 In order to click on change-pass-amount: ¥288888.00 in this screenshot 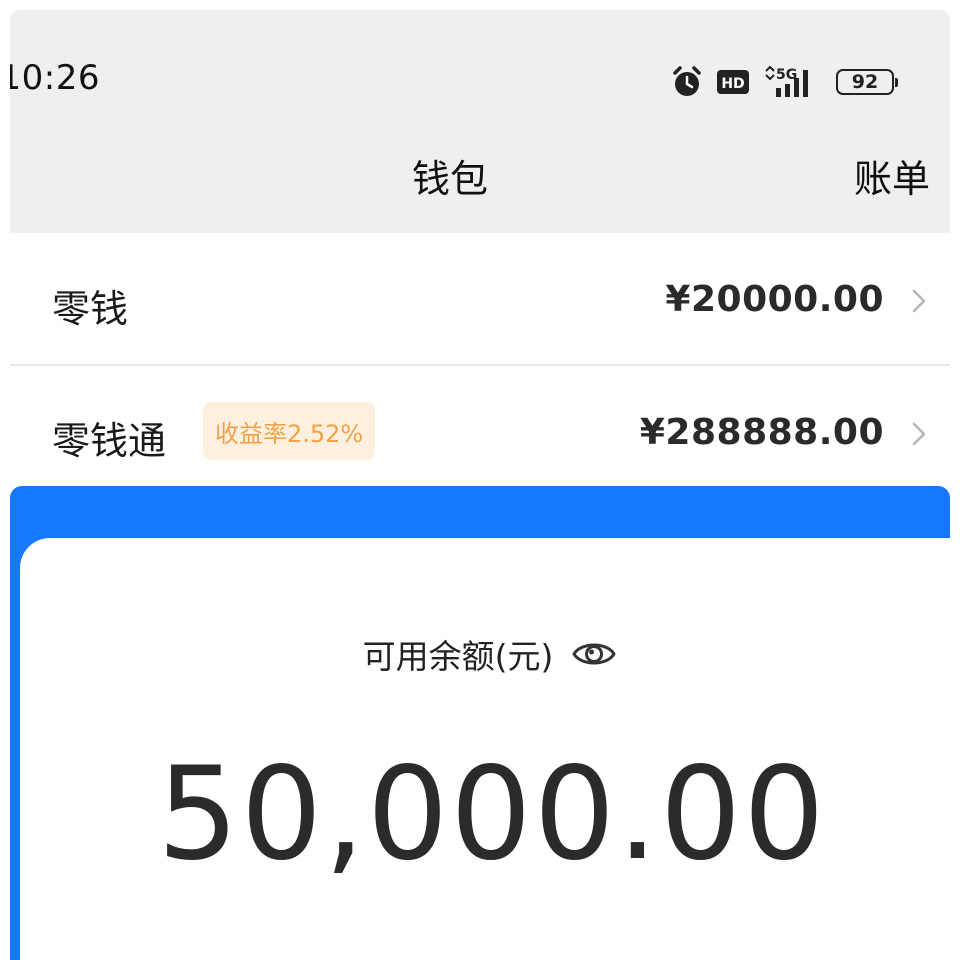, I will do `click(761, 432)`.